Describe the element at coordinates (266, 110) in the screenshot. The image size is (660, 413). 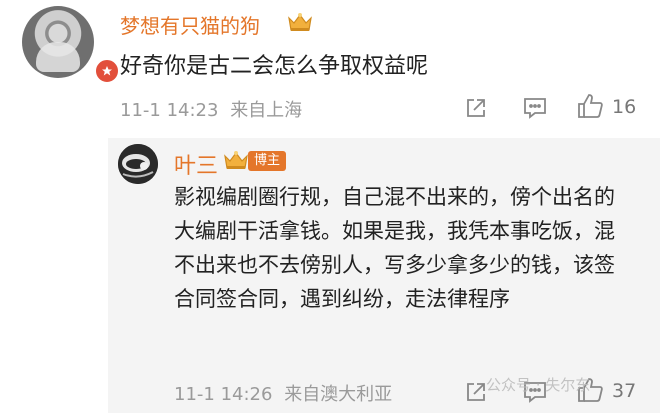
I see `comment-location: 来自上海` at that location.